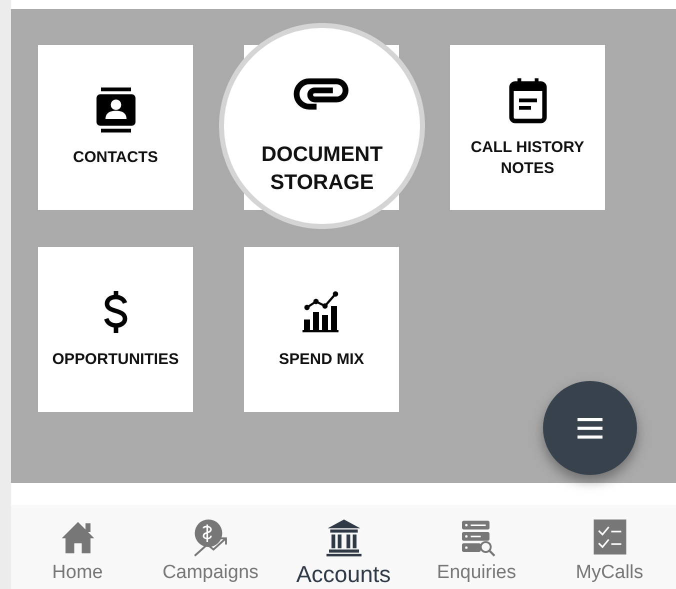  What do you see at coordinates (527, 127) in the screenshot?
I see `menu-tile: CALL HISTORY NOTES` at bounding box center [527, 127].